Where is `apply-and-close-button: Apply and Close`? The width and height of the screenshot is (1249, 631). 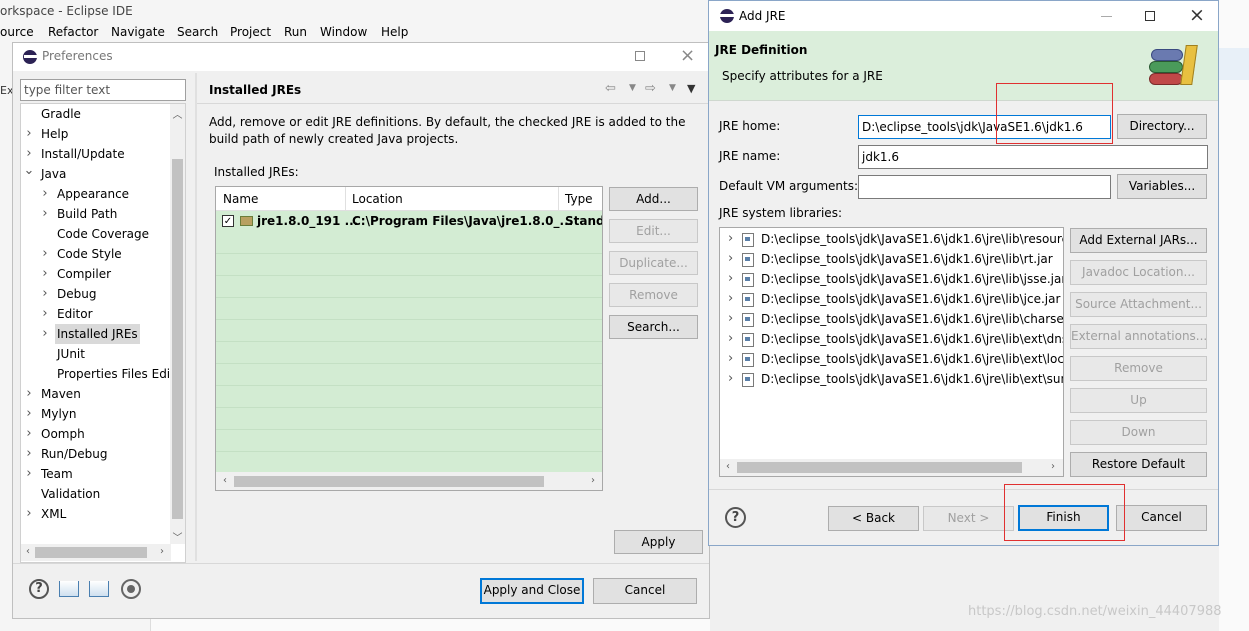 apply-and-close-button: Apply and Close is located at coordinates (532, 591).